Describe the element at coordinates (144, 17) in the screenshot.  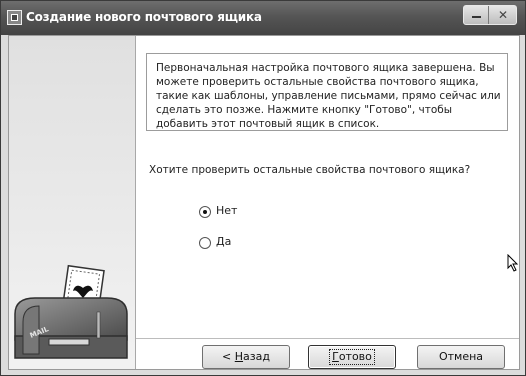
I see `window-title: Создание нового почтового ящика` at that location.